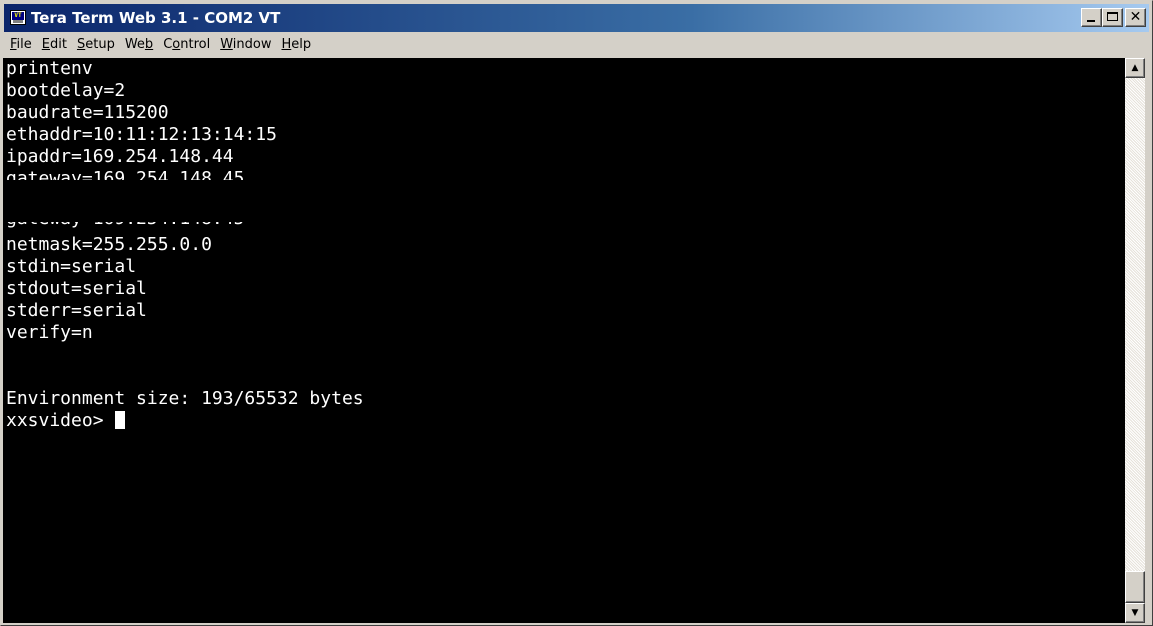 Image resolution: width=1153 pixels, height=626 pixels. What do you see at coordinates (252, 44) in the screenshot?
I see `menu-label-post: indow` at bounding box center [252, 44].